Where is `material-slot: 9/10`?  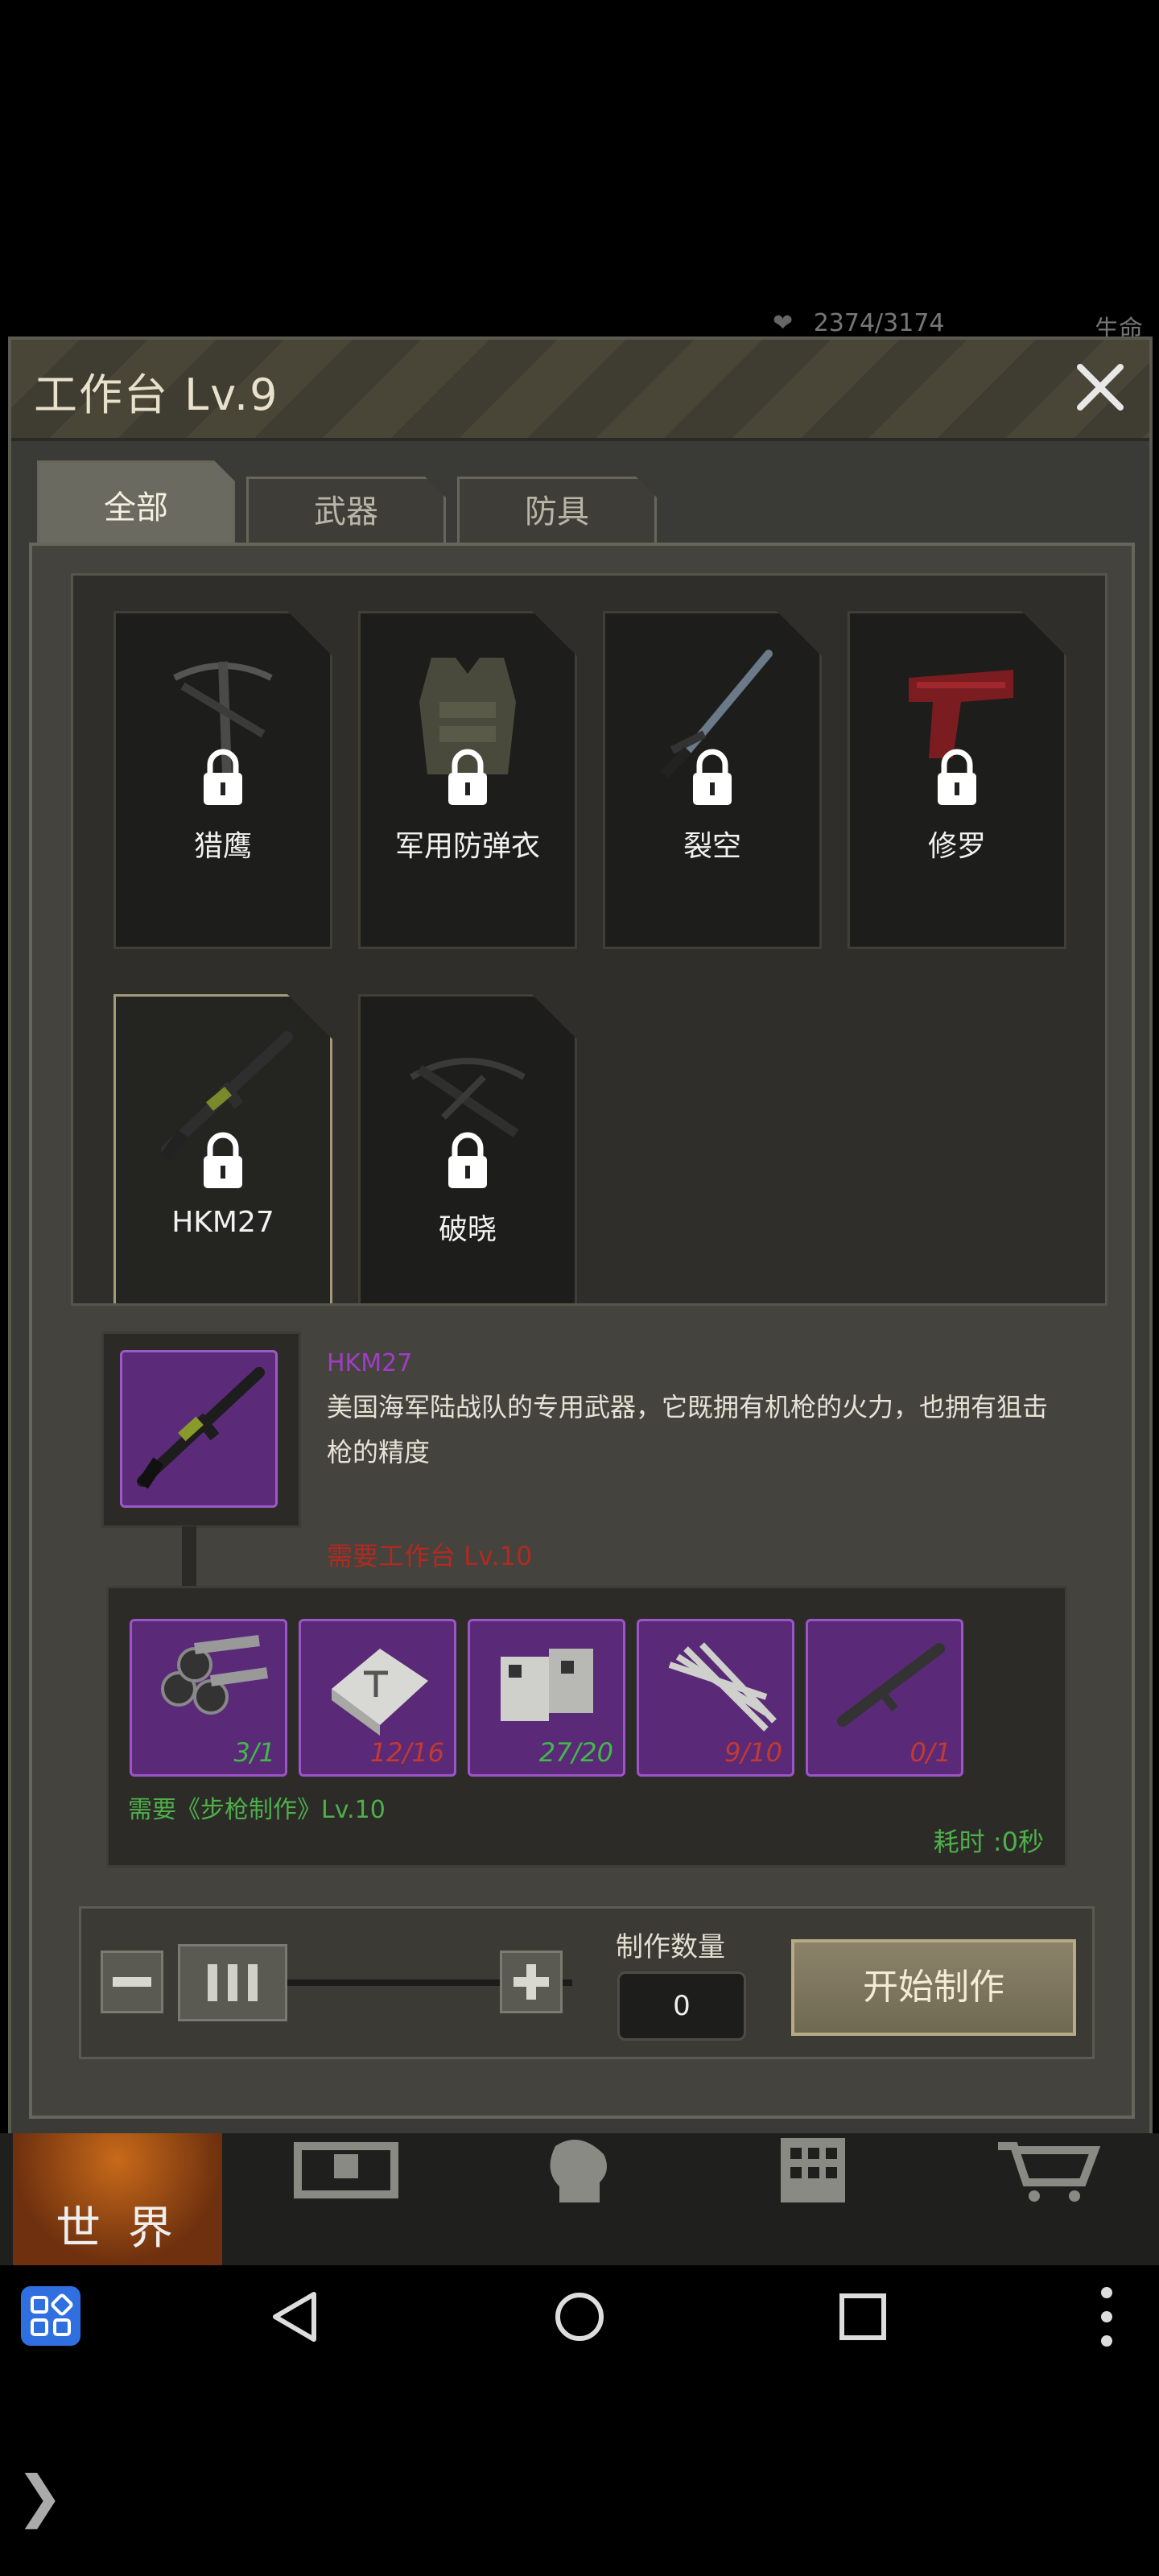
material-slot: 9/10 is located at coordinates (715, 1698).